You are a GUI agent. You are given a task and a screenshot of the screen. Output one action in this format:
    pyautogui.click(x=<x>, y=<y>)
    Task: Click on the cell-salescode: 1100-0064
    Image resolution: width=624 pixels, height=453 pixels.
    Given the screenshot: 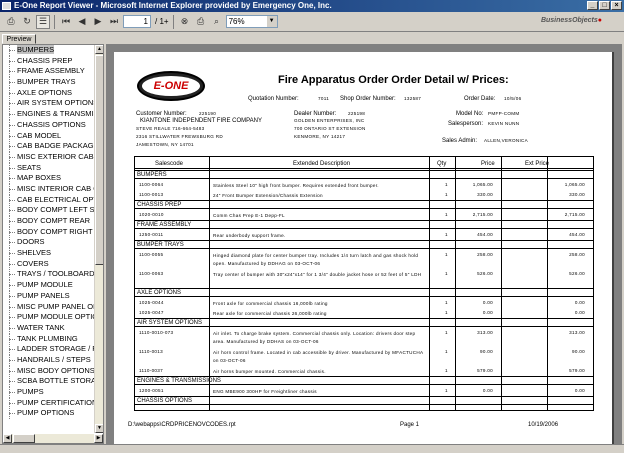 What is the action you would take?
    pyautogui.click(x=151, y=184)
    